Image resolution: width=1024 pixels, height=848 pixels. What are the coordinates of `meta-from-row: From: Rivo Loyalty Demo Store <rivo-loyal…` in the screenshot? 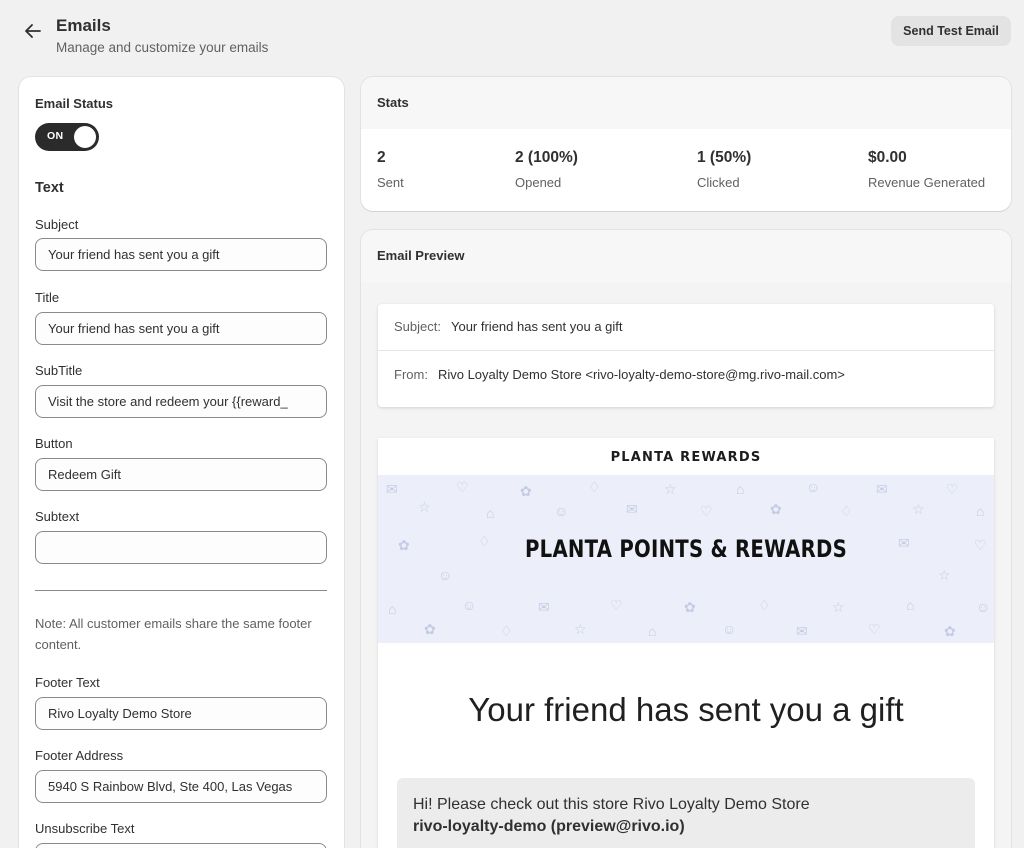 It's located at (619, 374).